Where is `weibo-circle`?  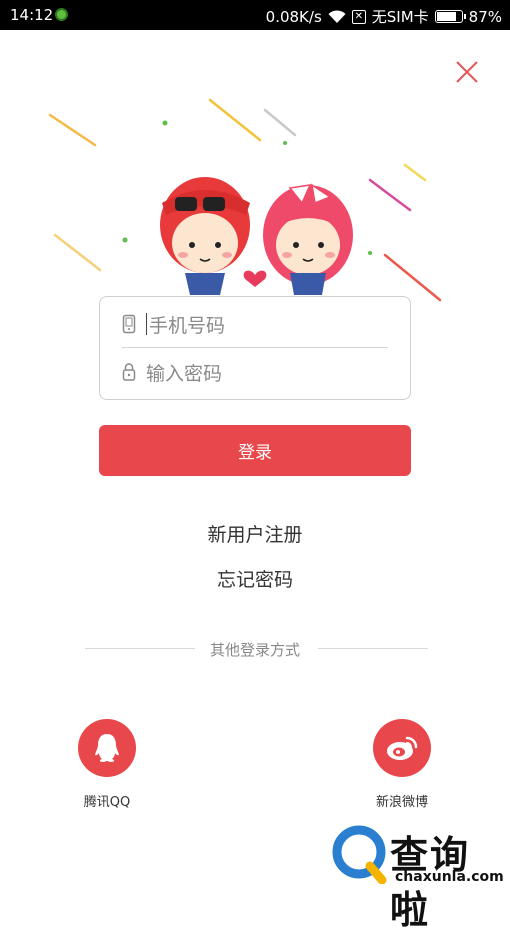 weibo-circle is located at coordinates (402, 748).